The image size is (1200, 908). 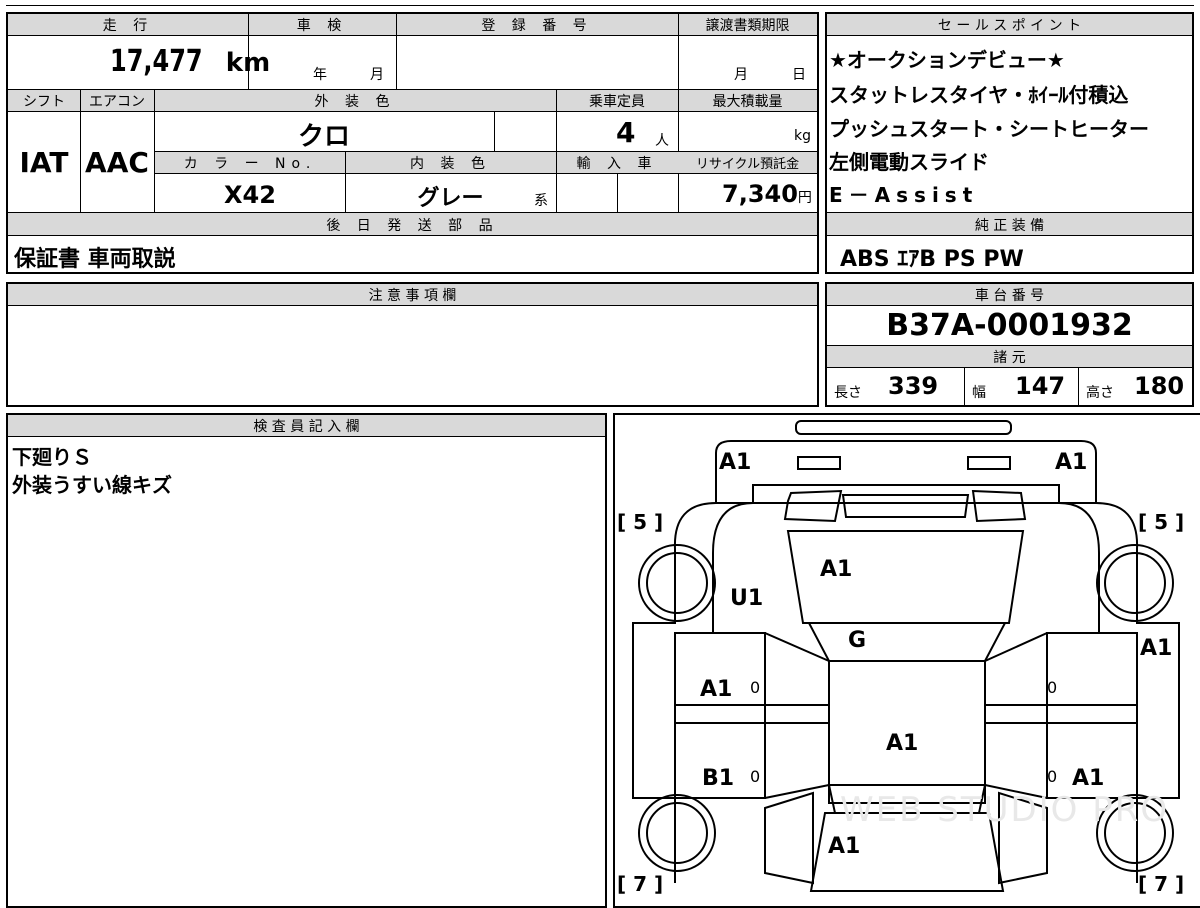 I want to click on inspection-month: 月, so click(x=377, y=75).